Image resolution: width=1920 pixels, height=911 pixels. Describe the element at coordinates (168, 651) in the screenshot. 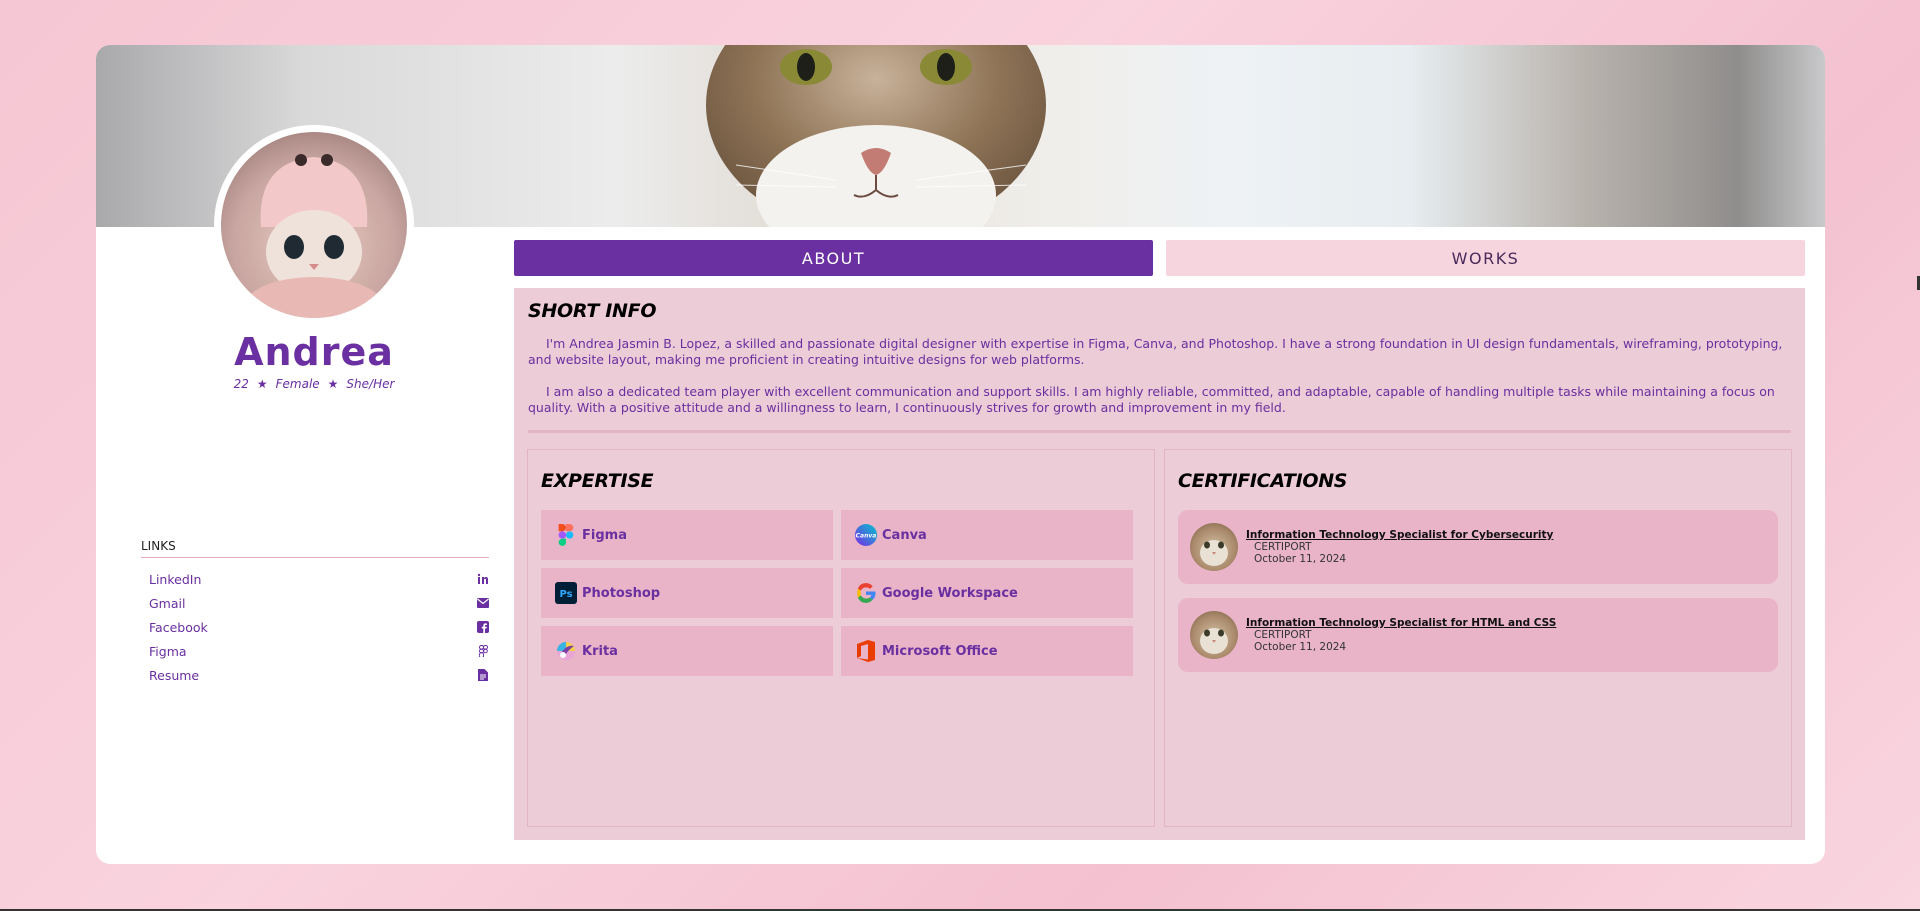

I see `link-label: Figma` at that location.